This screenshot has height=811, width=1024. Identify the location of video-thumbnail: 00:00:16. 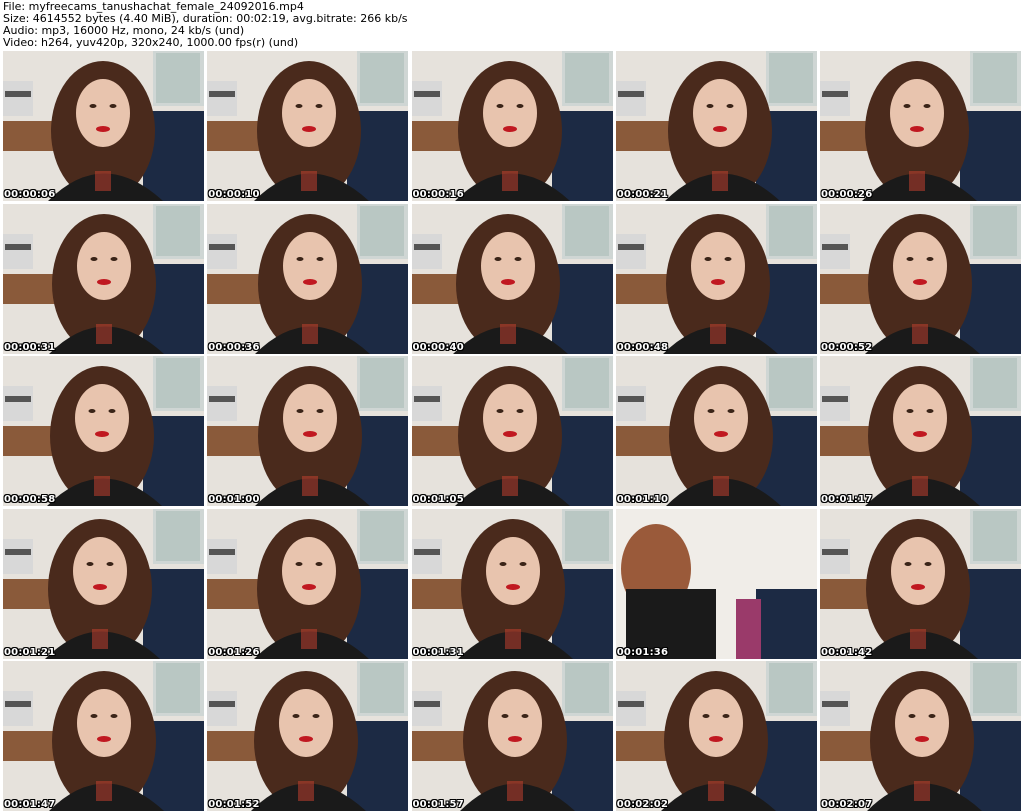
(512, 126).